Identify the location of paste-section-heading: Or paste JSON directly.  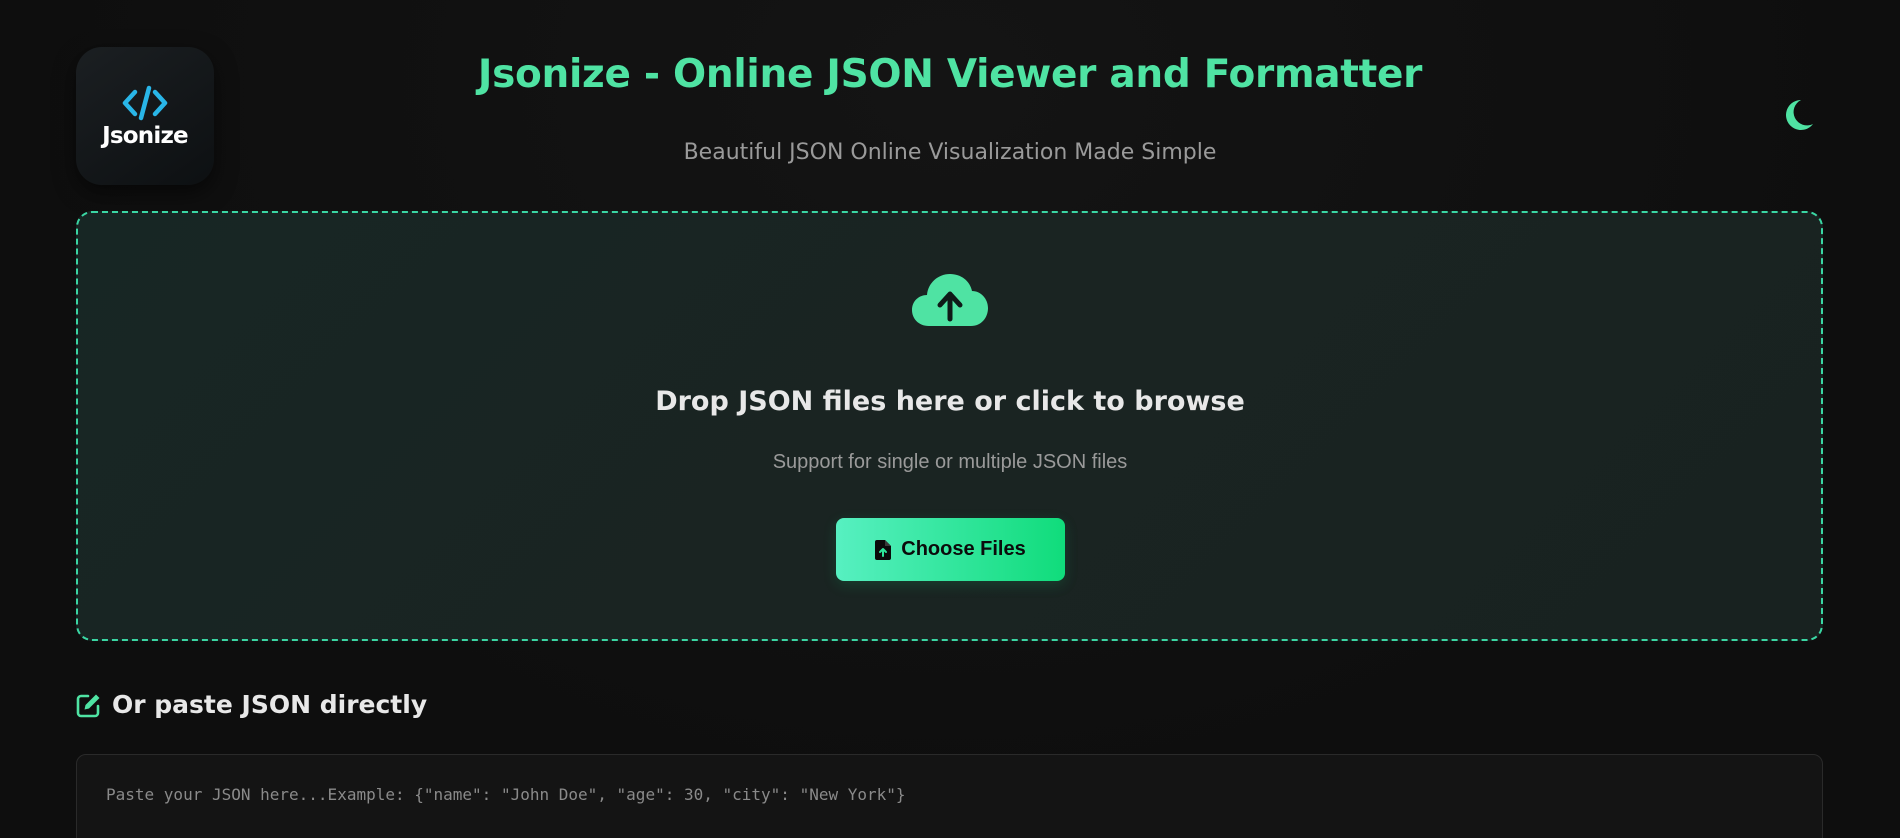
(251, 704).